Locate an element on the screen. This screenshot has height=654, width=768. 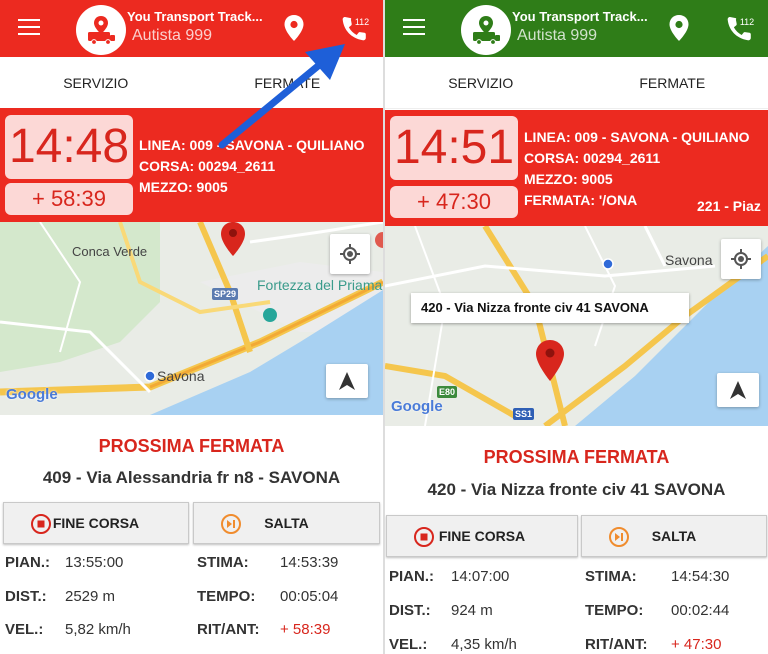
annotation-arrow is located at coordinates (281, 96).